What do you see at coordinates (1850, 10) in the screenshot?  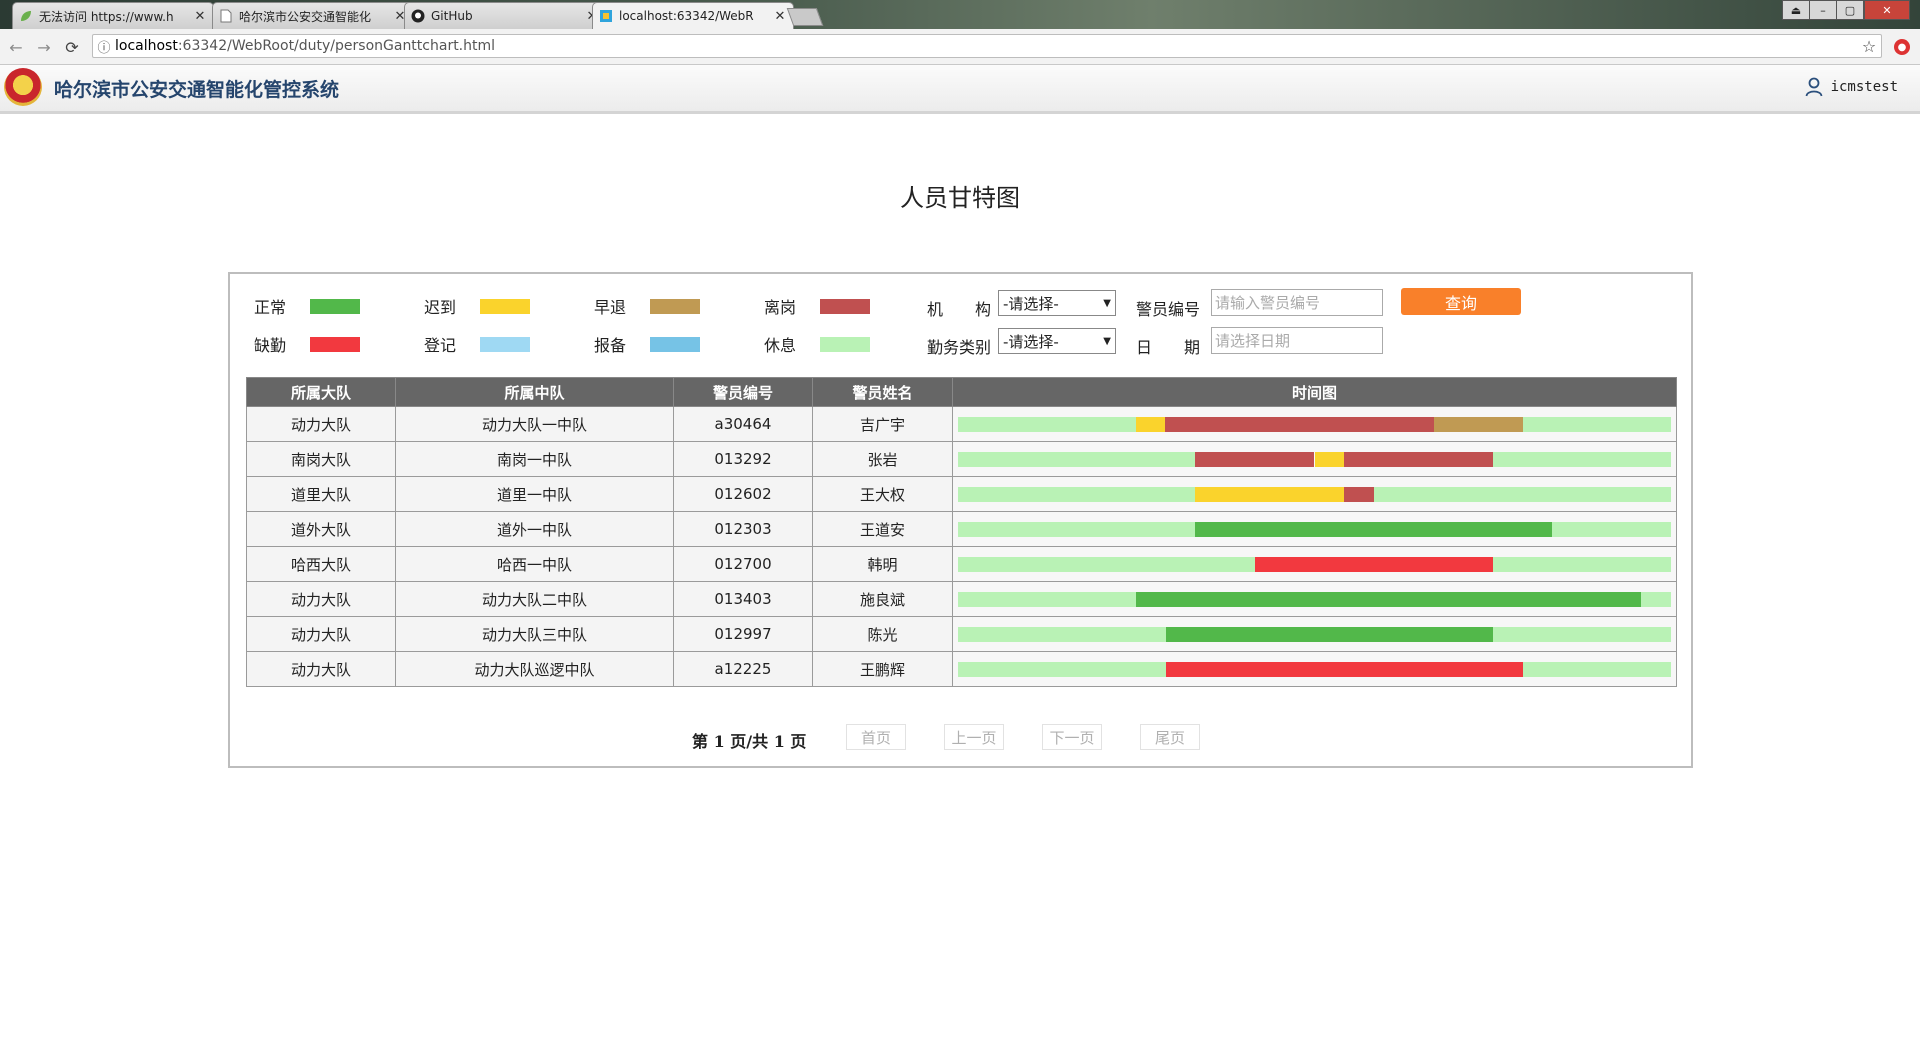 I see `maximize-icon: ▢` at bounding box center [1850, 10].